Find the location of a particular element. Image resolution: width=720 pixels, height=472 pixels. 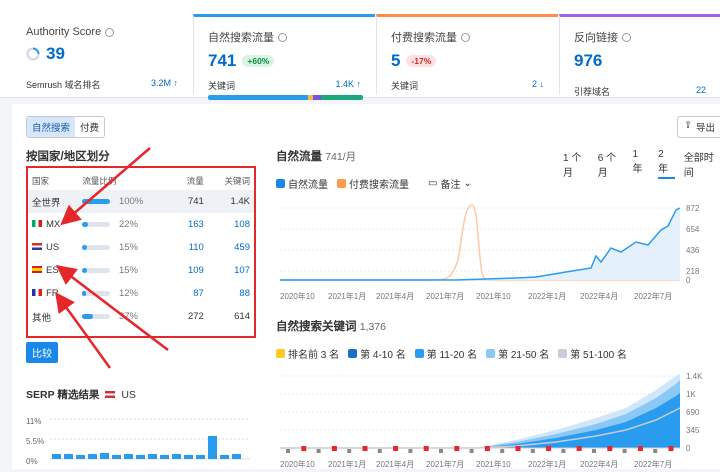

us-flag-icon is located at coordinates (110, 394).